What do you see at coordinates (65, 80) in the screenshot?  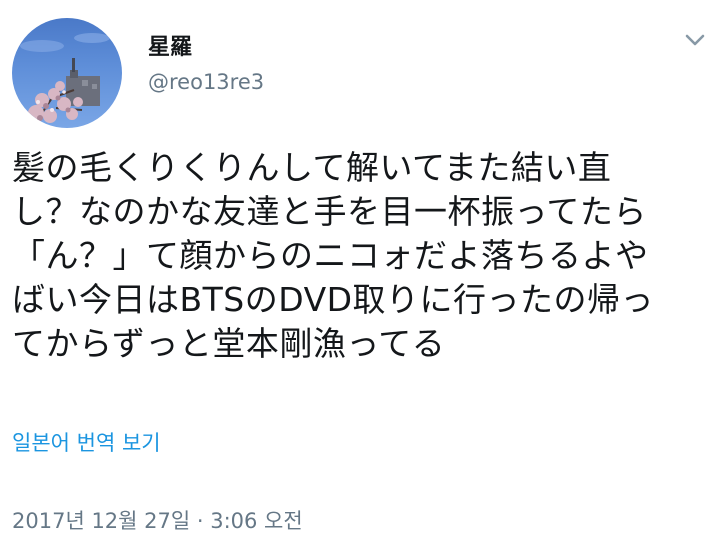 I see `avatar-image` at bounding box center [65, 80].